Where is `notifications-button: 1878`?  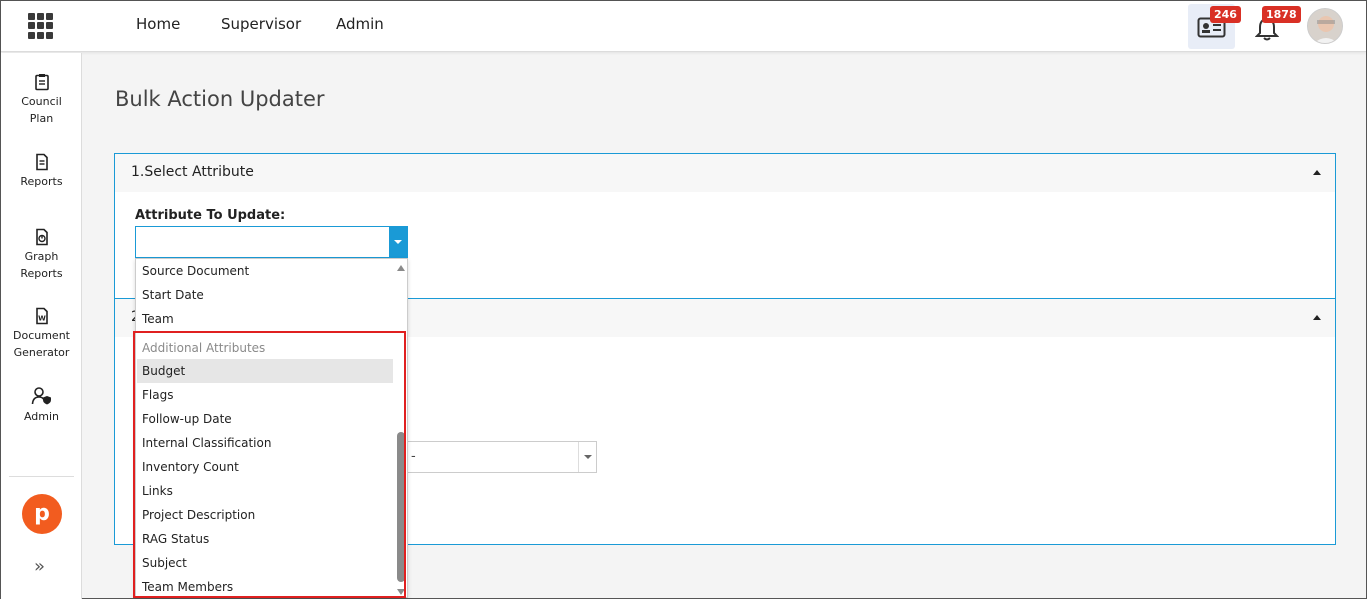 notifications-button: 1878 is located at coordinates (1276, 26).